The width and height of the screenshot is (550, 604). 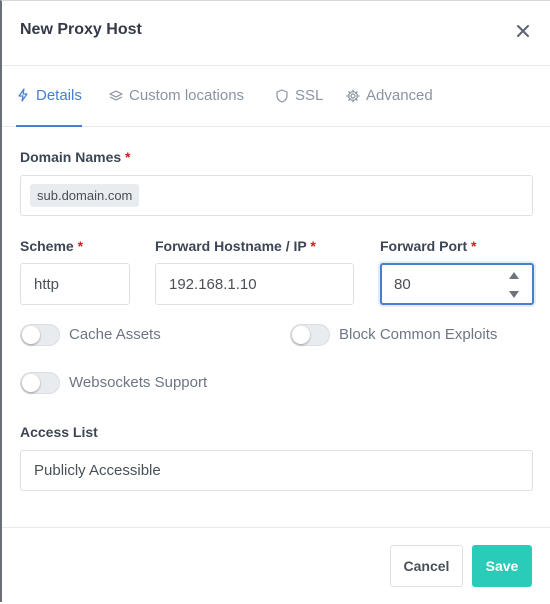 What do you see at coordinates (514, 275) in the screenshot?
I see `stepper-up-icon` at bounding box center [514, 275].